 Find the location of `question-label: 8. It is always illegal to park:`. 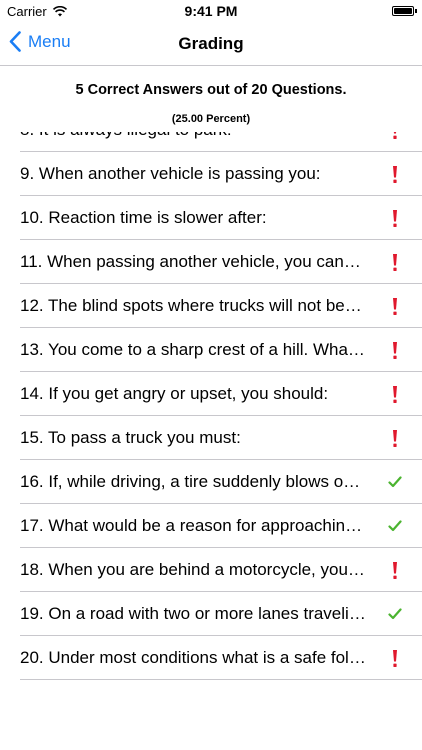

question-label: 8. It is always illegal to park: is located at coordinates (199, 136).